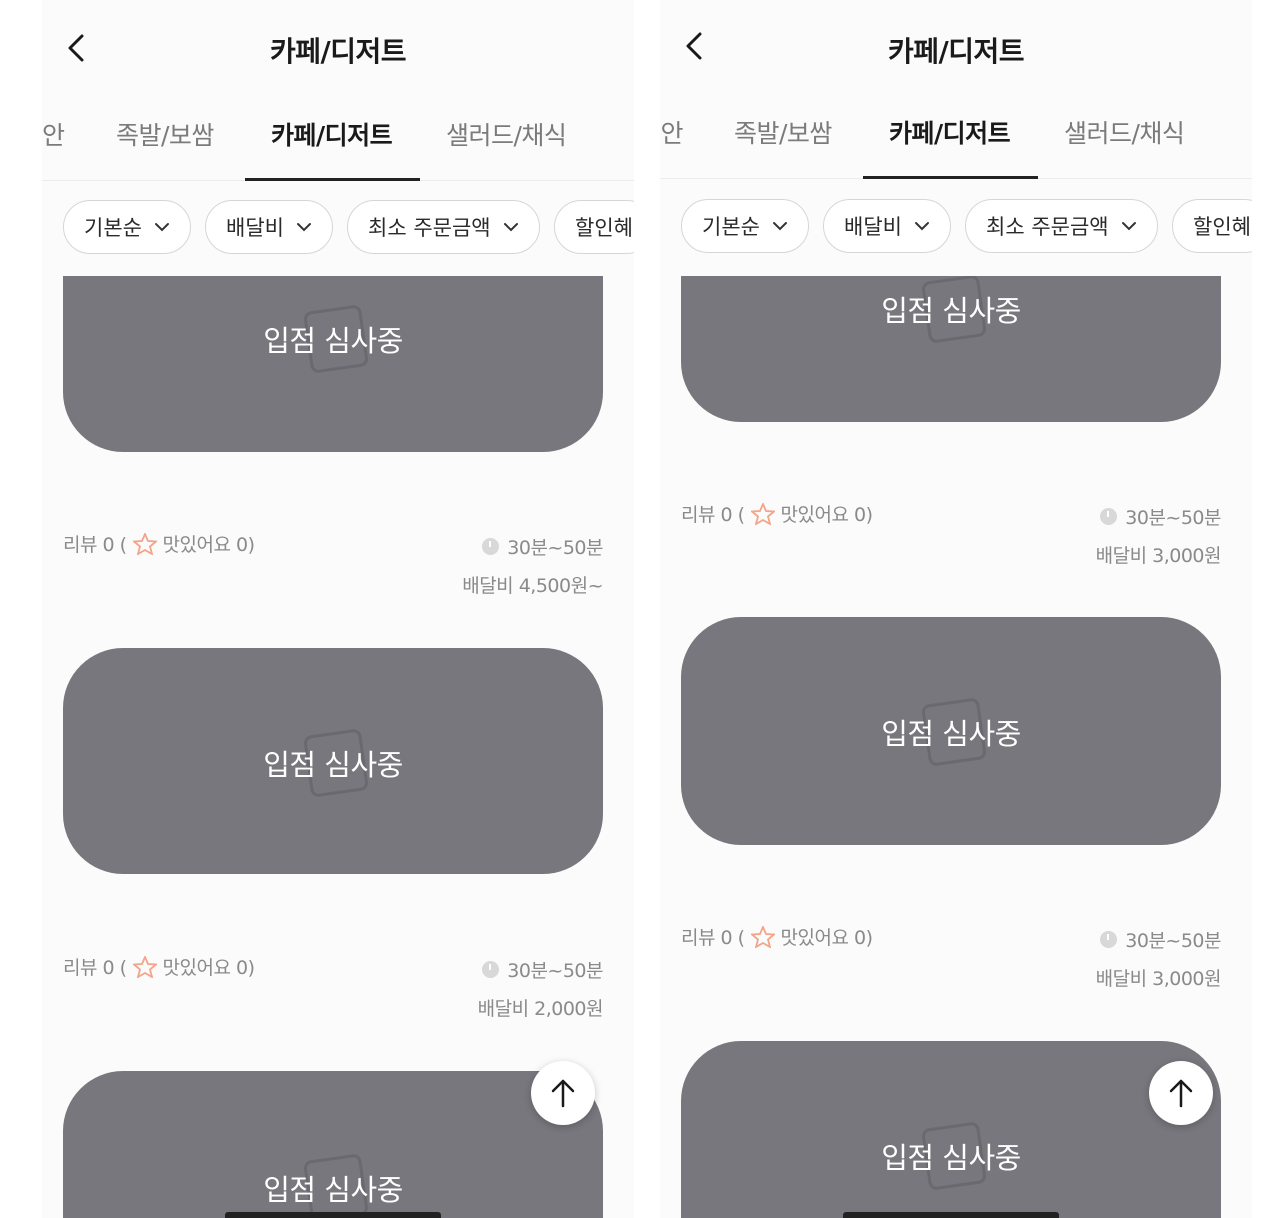 The height and width of the screenshot is (1218, 1270). I want to click on category-tabs: 안 족발/보쌈 카페/디저트 샐러드/채식, so click(338, 144).